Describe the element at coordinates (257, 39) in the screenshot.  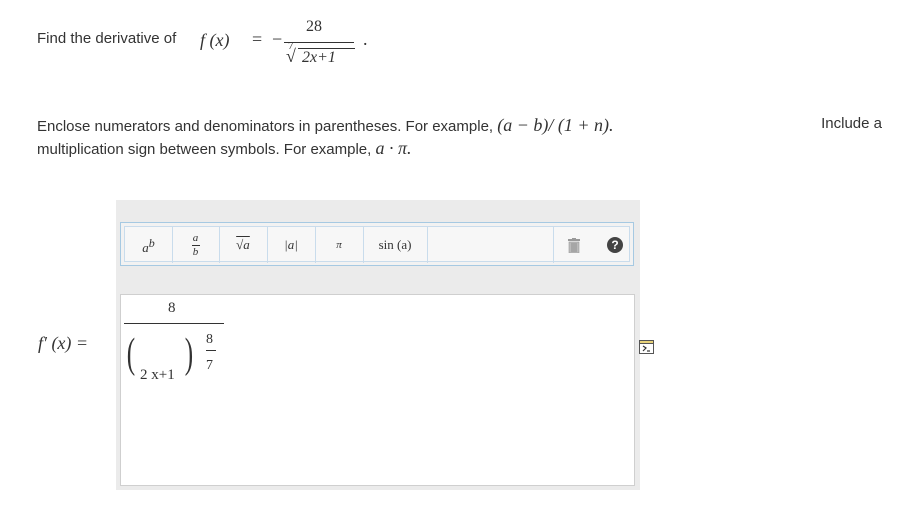
I see `question-equals: =` at that location.